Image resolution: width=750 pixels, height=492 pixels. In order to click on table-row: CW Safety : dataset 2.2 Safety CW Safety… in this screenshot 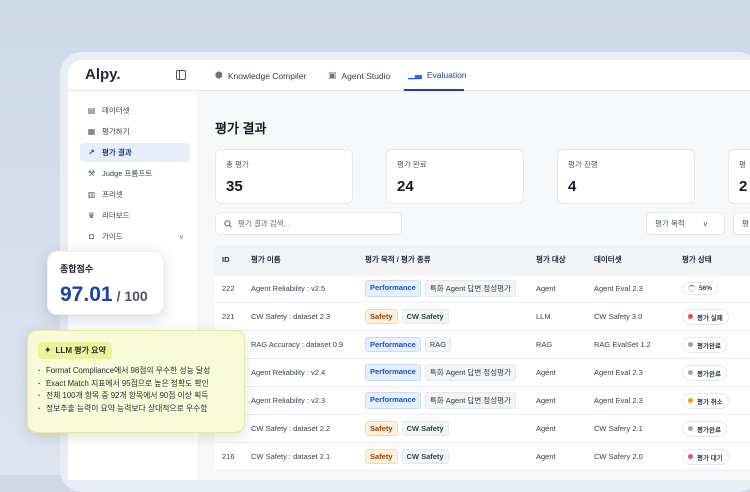, I will do `click(482, 429)`.